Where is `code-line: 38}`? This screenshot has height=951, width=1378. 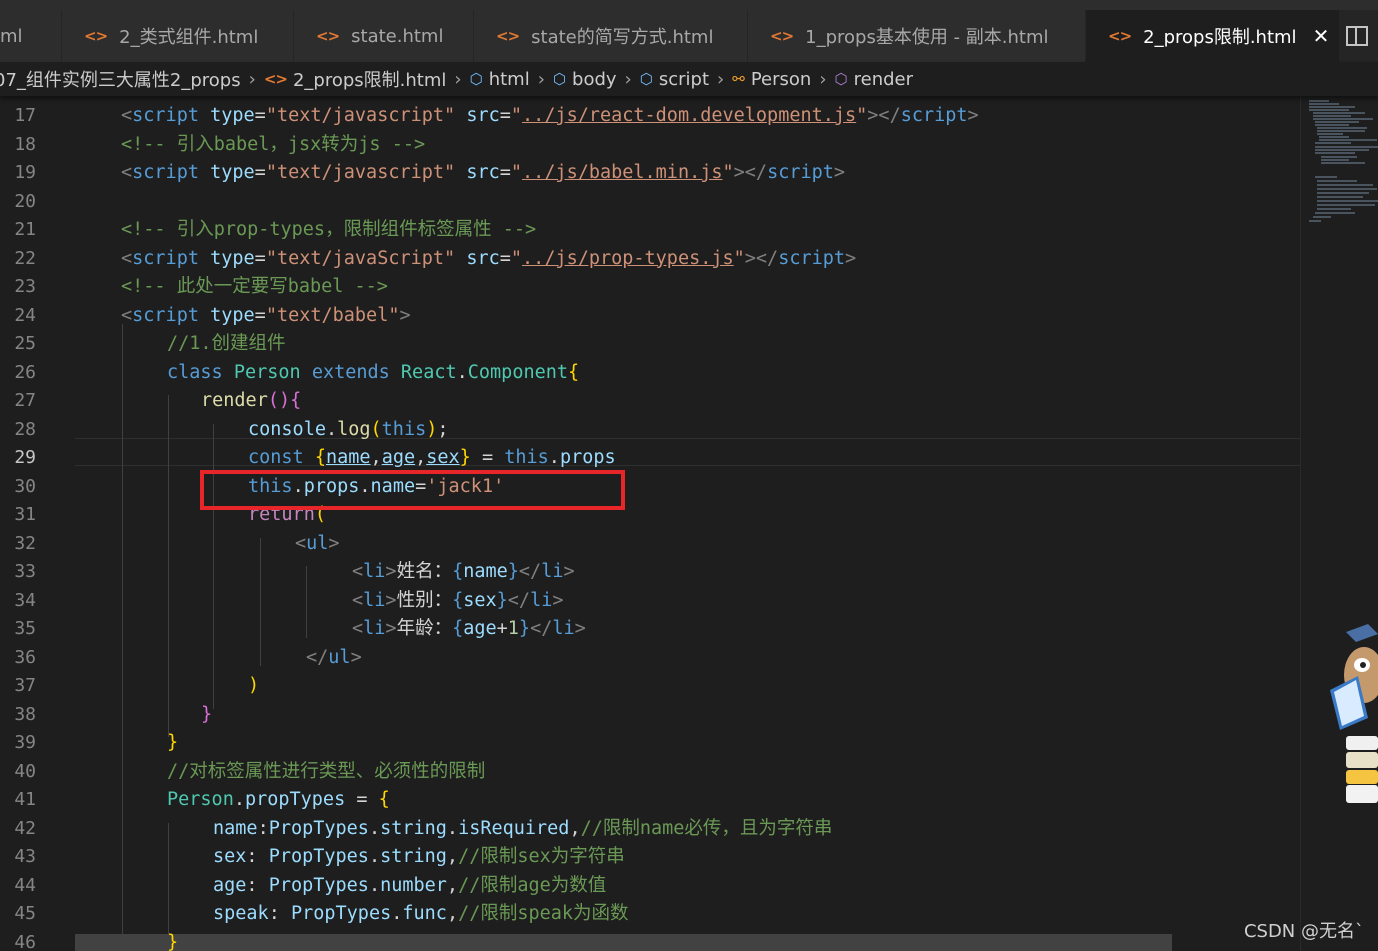 code-line: 38} is located at coordinates (650, 715).